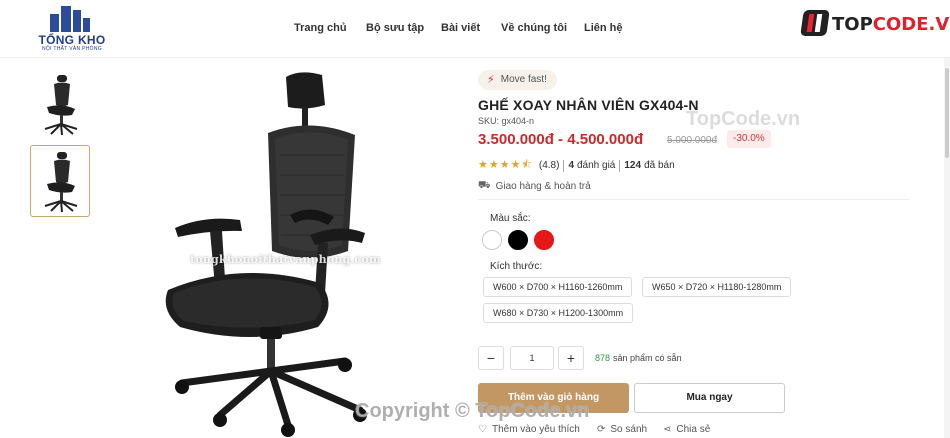 The width and height of the screenshot is (950, 438). I want to click on move-fast-badge: ⚡ Move fast!, so click(517, 80).